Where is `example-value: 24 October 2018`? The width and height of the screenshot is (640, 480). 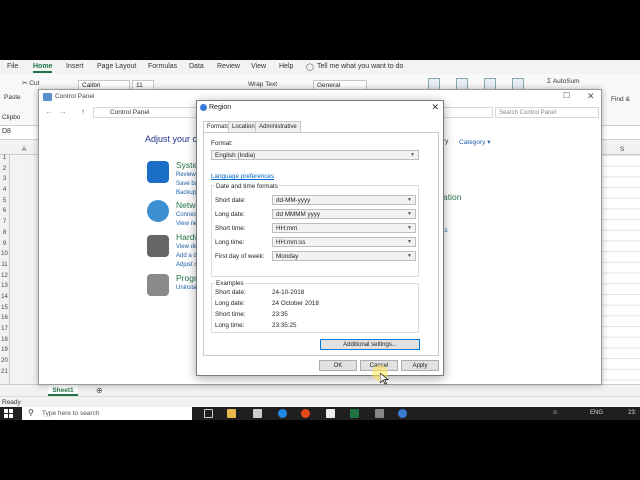 example-value: 24 October 2018 is located at coordinates (295, 303).